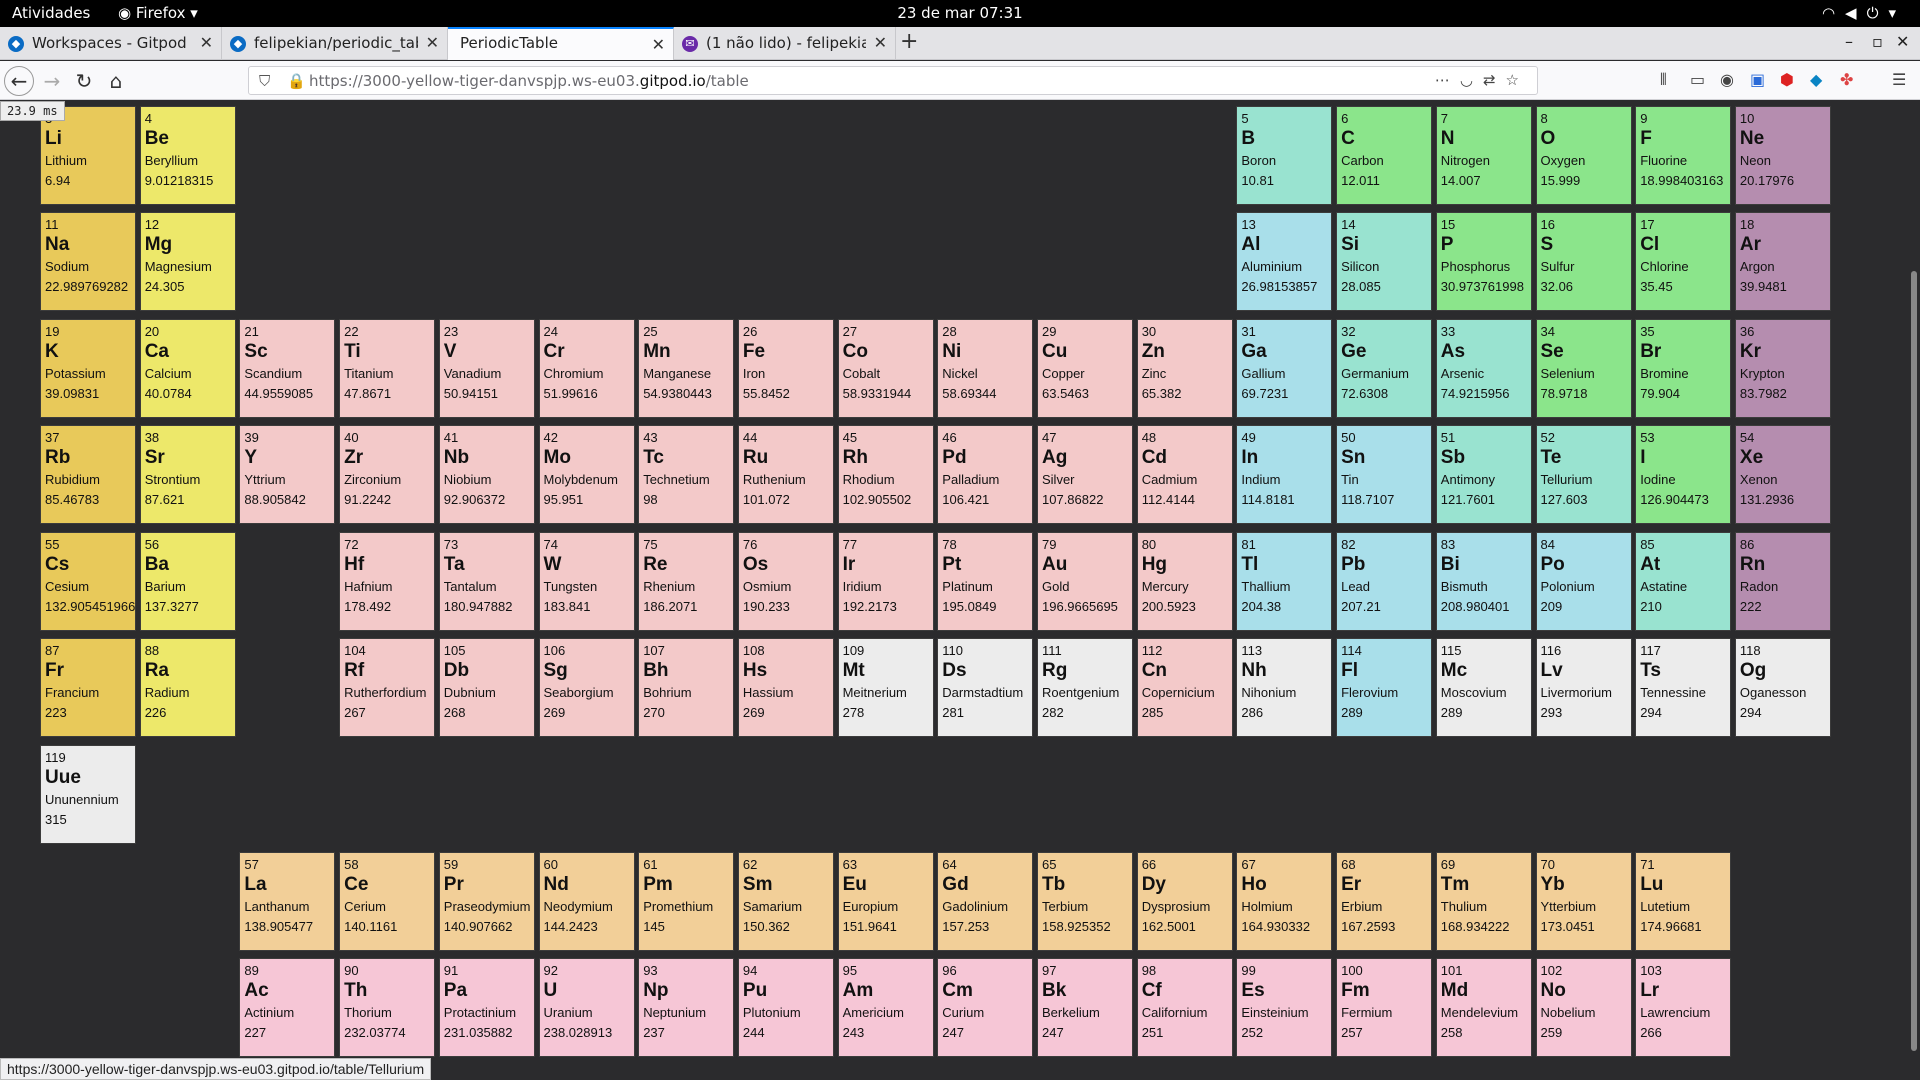 Image resolution: width=1920 pixels, height=1080 pixels. I want to click on element-tile-sr: 38 Sr Strontium 87.621, so click(187, 474).